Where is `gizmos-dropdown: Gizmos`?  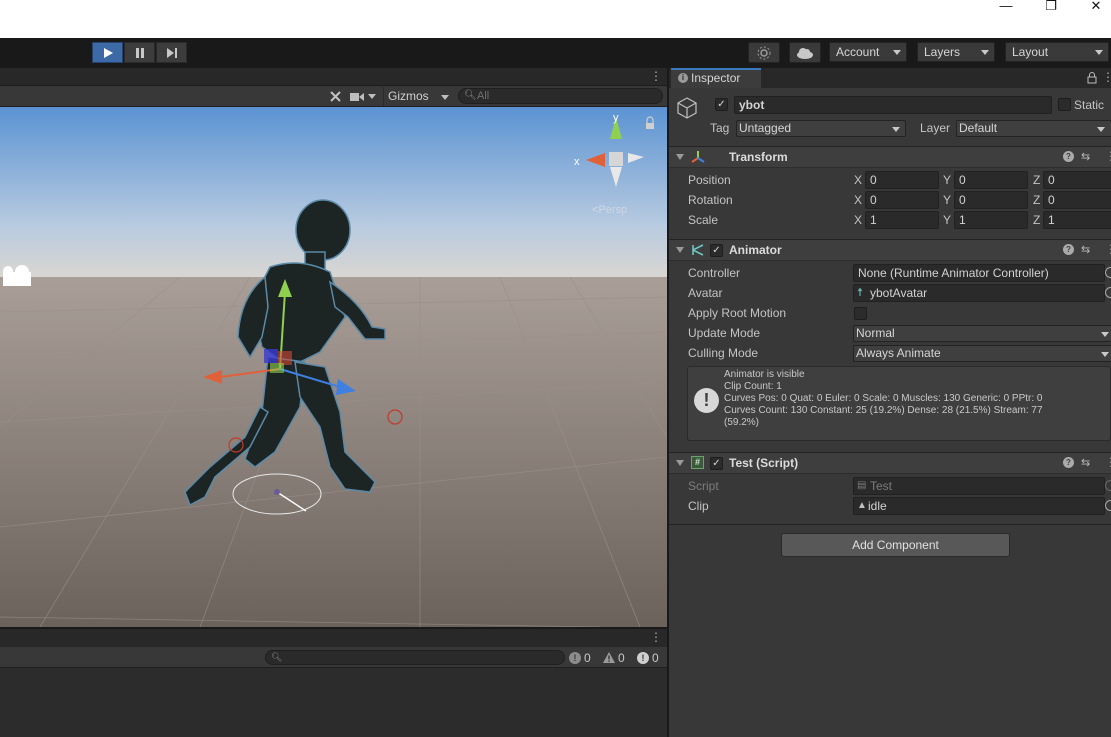 gizmos-dropdown: Gizmos is located at coordinates (417, 96).